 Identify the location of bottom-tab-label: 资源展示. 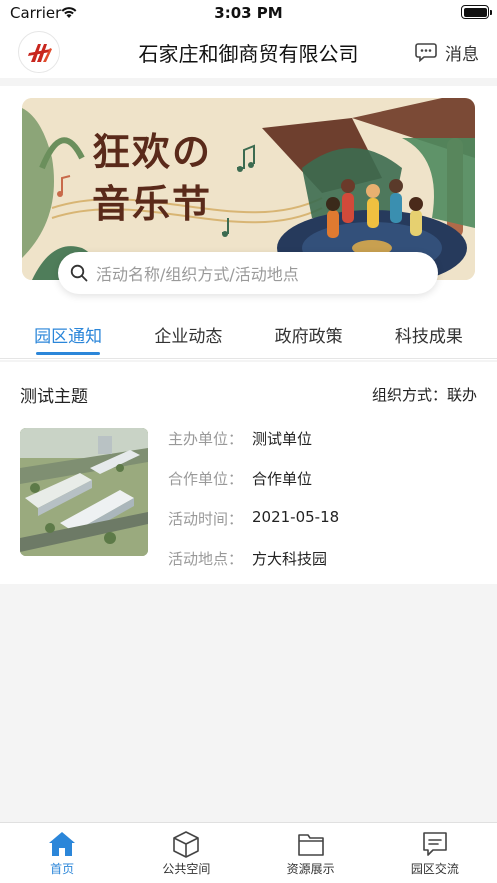
(310, 869).